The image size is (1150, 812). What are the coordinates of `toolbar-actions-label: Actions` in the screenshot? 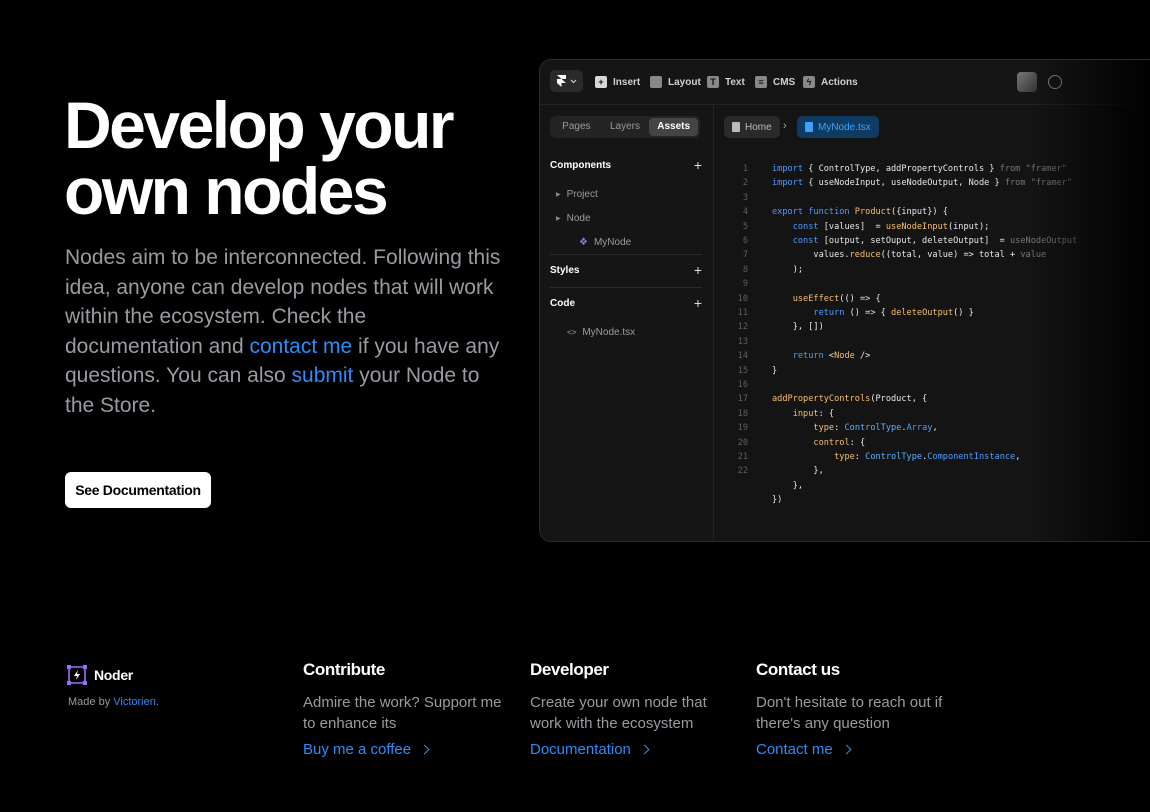 It's located at (839, 82).